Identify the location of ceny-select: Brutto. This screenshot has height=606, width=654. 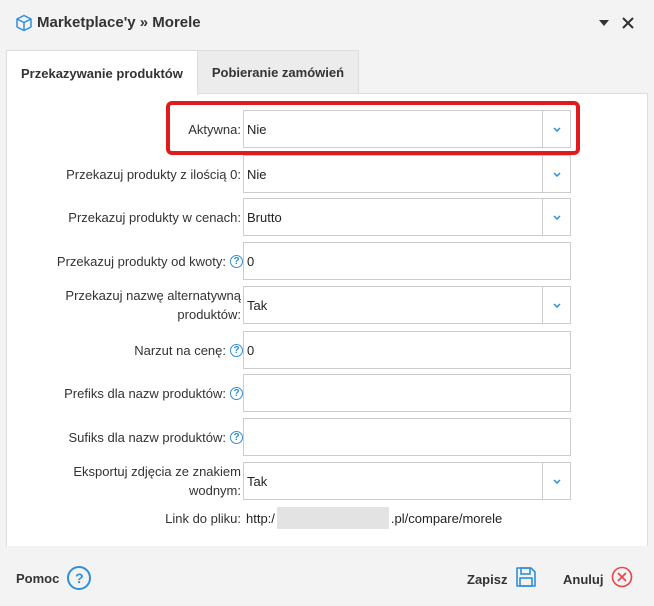
(407, 217).